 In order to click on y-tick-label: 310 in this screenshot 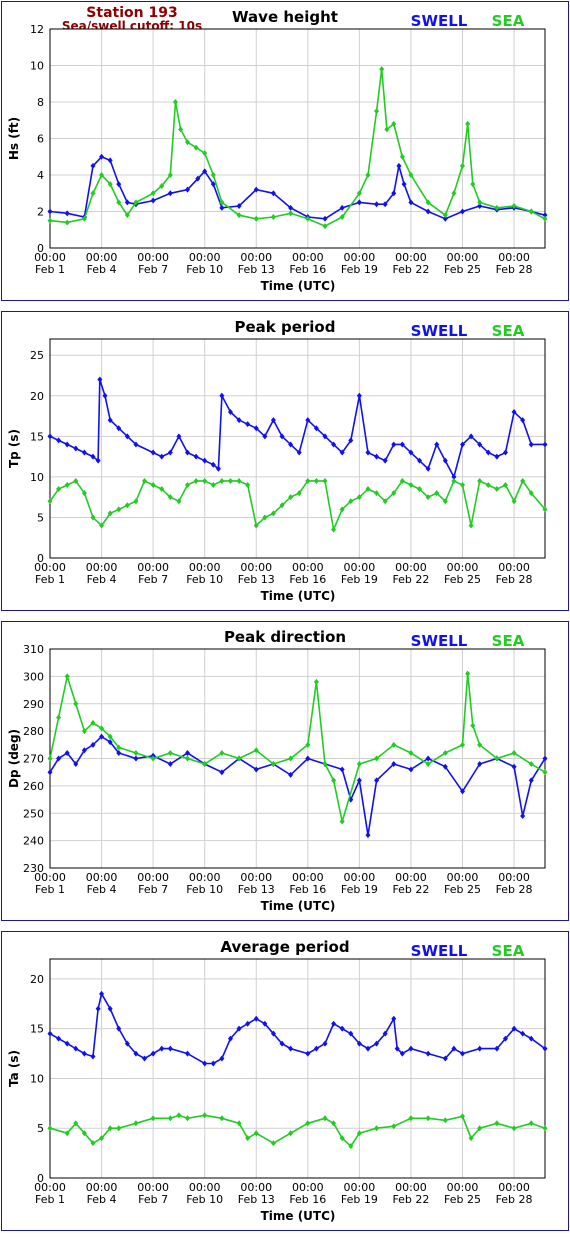, I will do `click(33, 649)`.